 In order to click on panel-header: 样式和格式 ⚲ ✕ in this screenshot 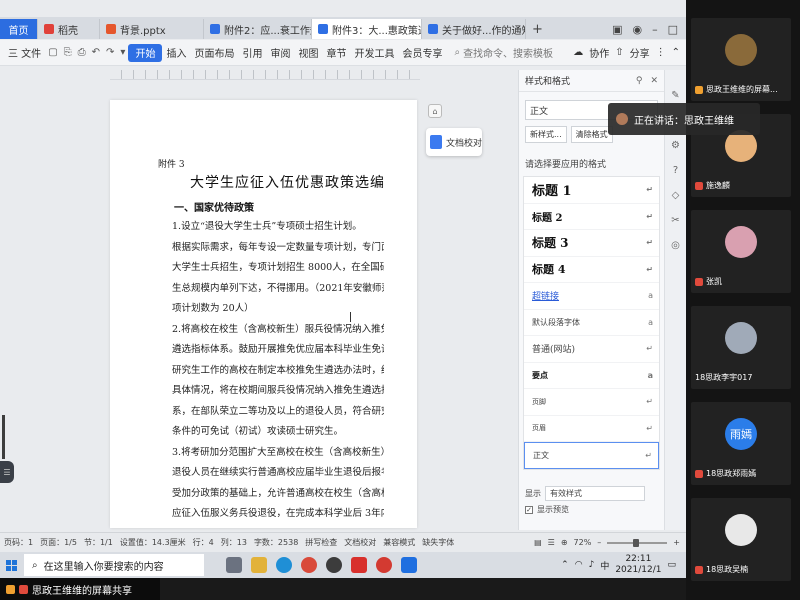, I will do `click(591, 81)`.